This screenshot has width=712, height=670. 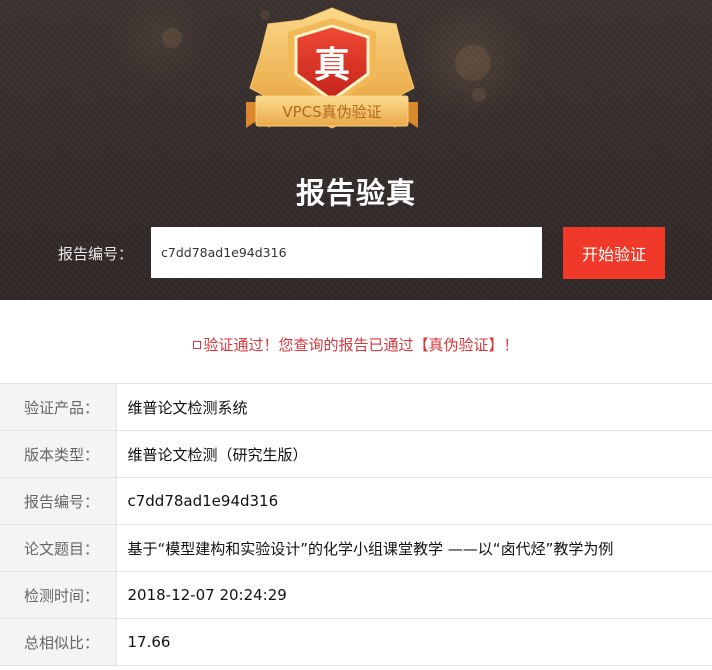 What do you see at coordinates (58, 454) in the screenshot?
I see `row-label: 版本类型：` at bounding box center [58, 454].